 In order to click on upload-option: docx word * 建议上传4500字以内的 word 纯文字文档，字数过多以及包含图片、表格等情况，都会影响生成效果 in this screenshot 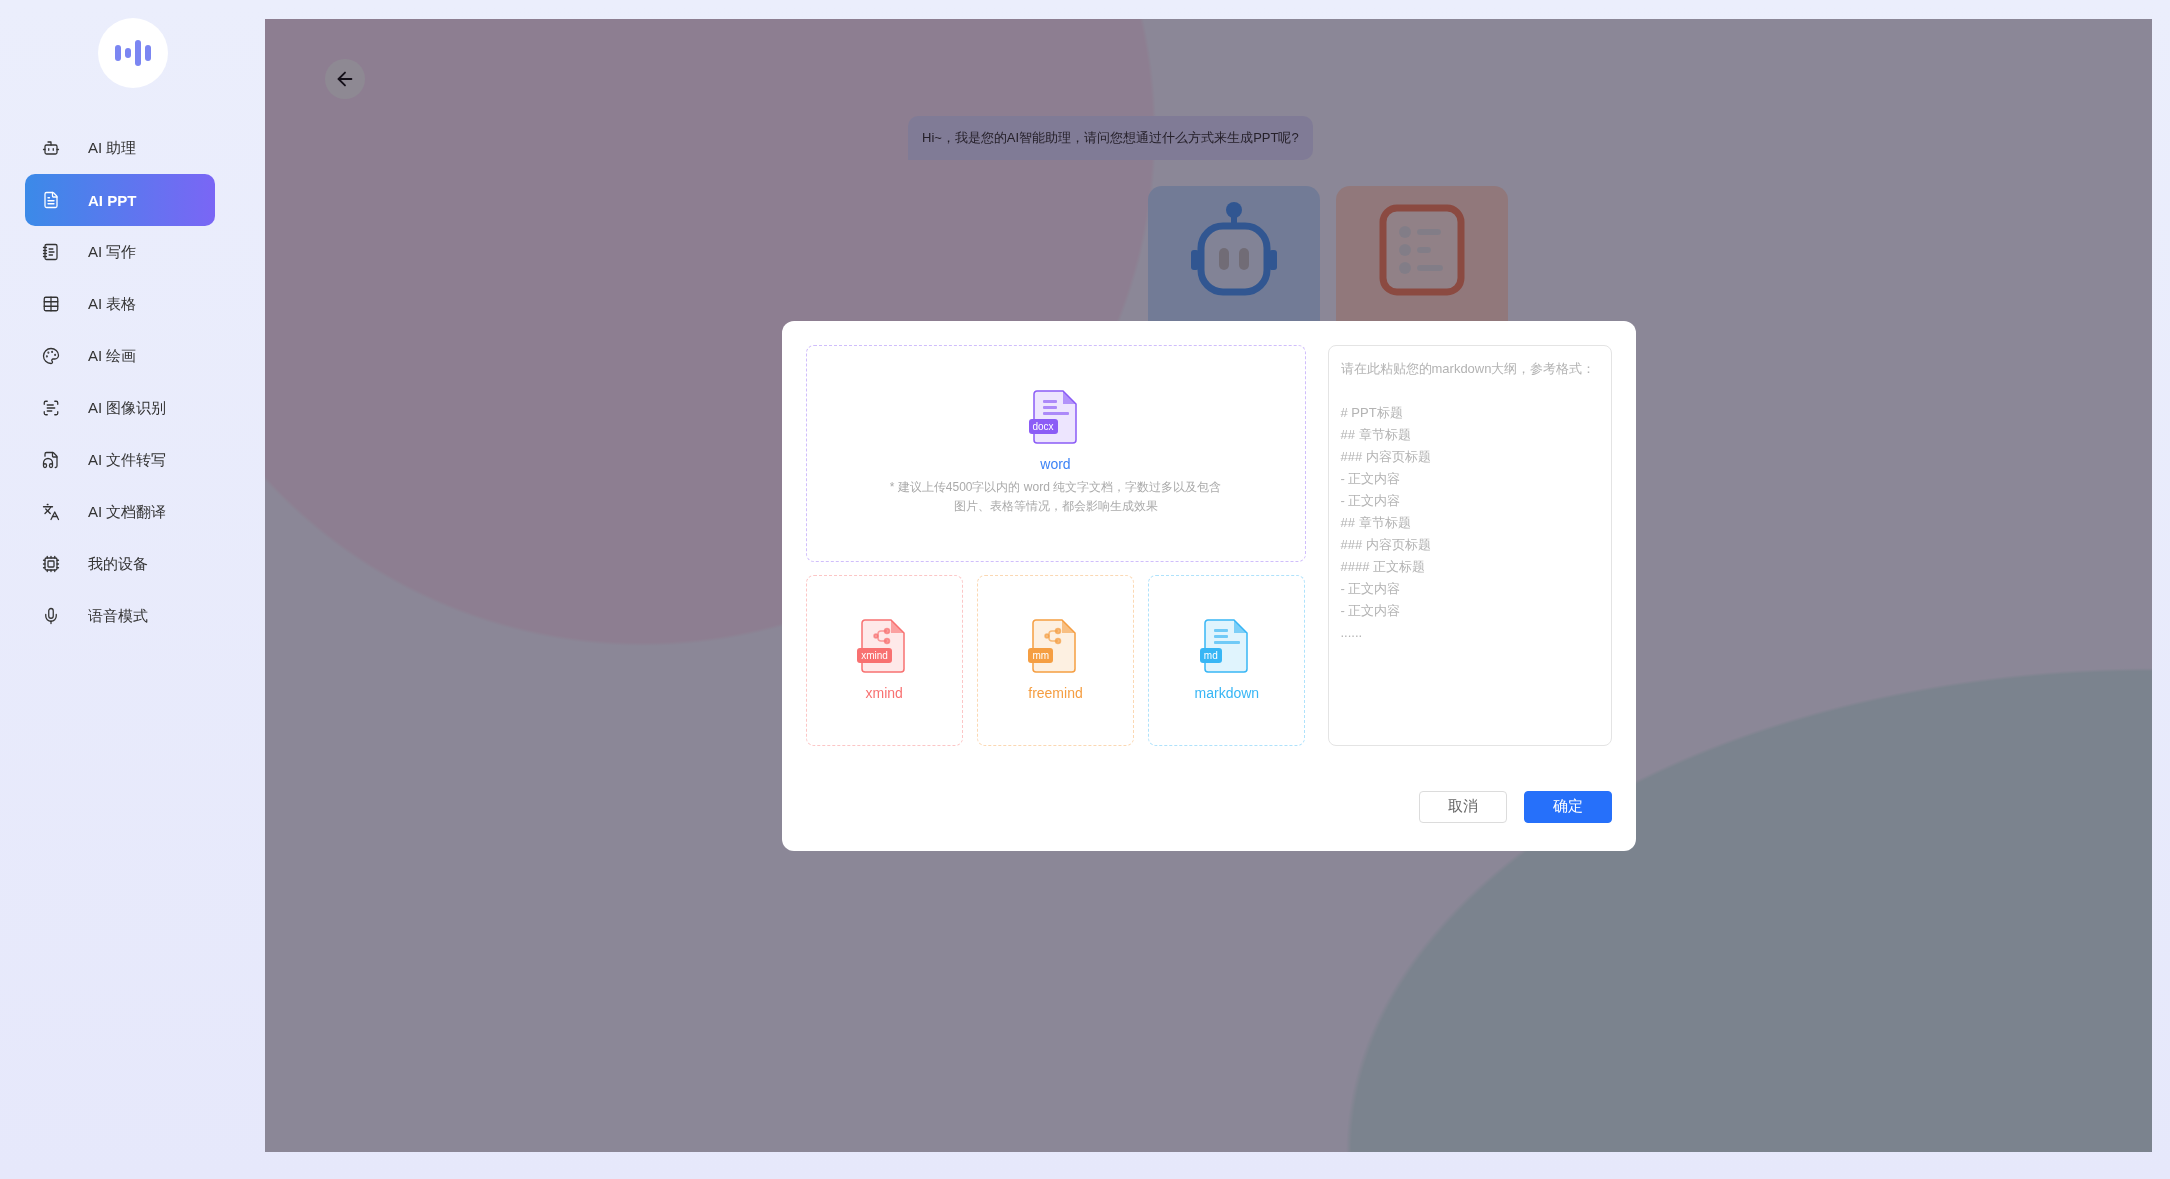, I will do `click(1055, 453)`.